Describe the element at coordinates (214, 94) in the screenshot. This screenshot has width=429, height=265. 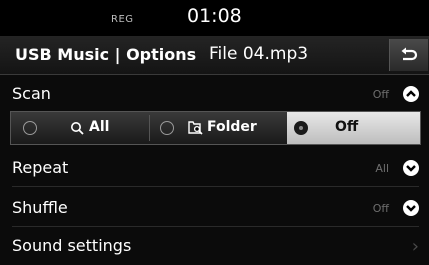
I see `scan-row: Scan Off` at that location.